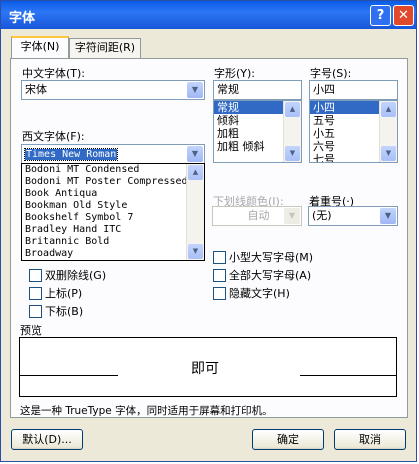 The height and width of the screenshot is (464, 419). I want to click on list-item: Broadway, so click(113, 254).